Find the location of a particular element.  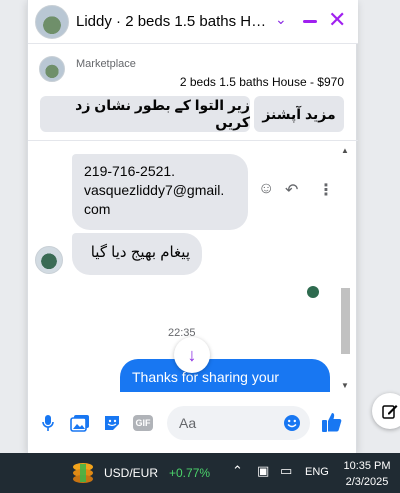

sticker-icon is located at coordinates (112, 423).